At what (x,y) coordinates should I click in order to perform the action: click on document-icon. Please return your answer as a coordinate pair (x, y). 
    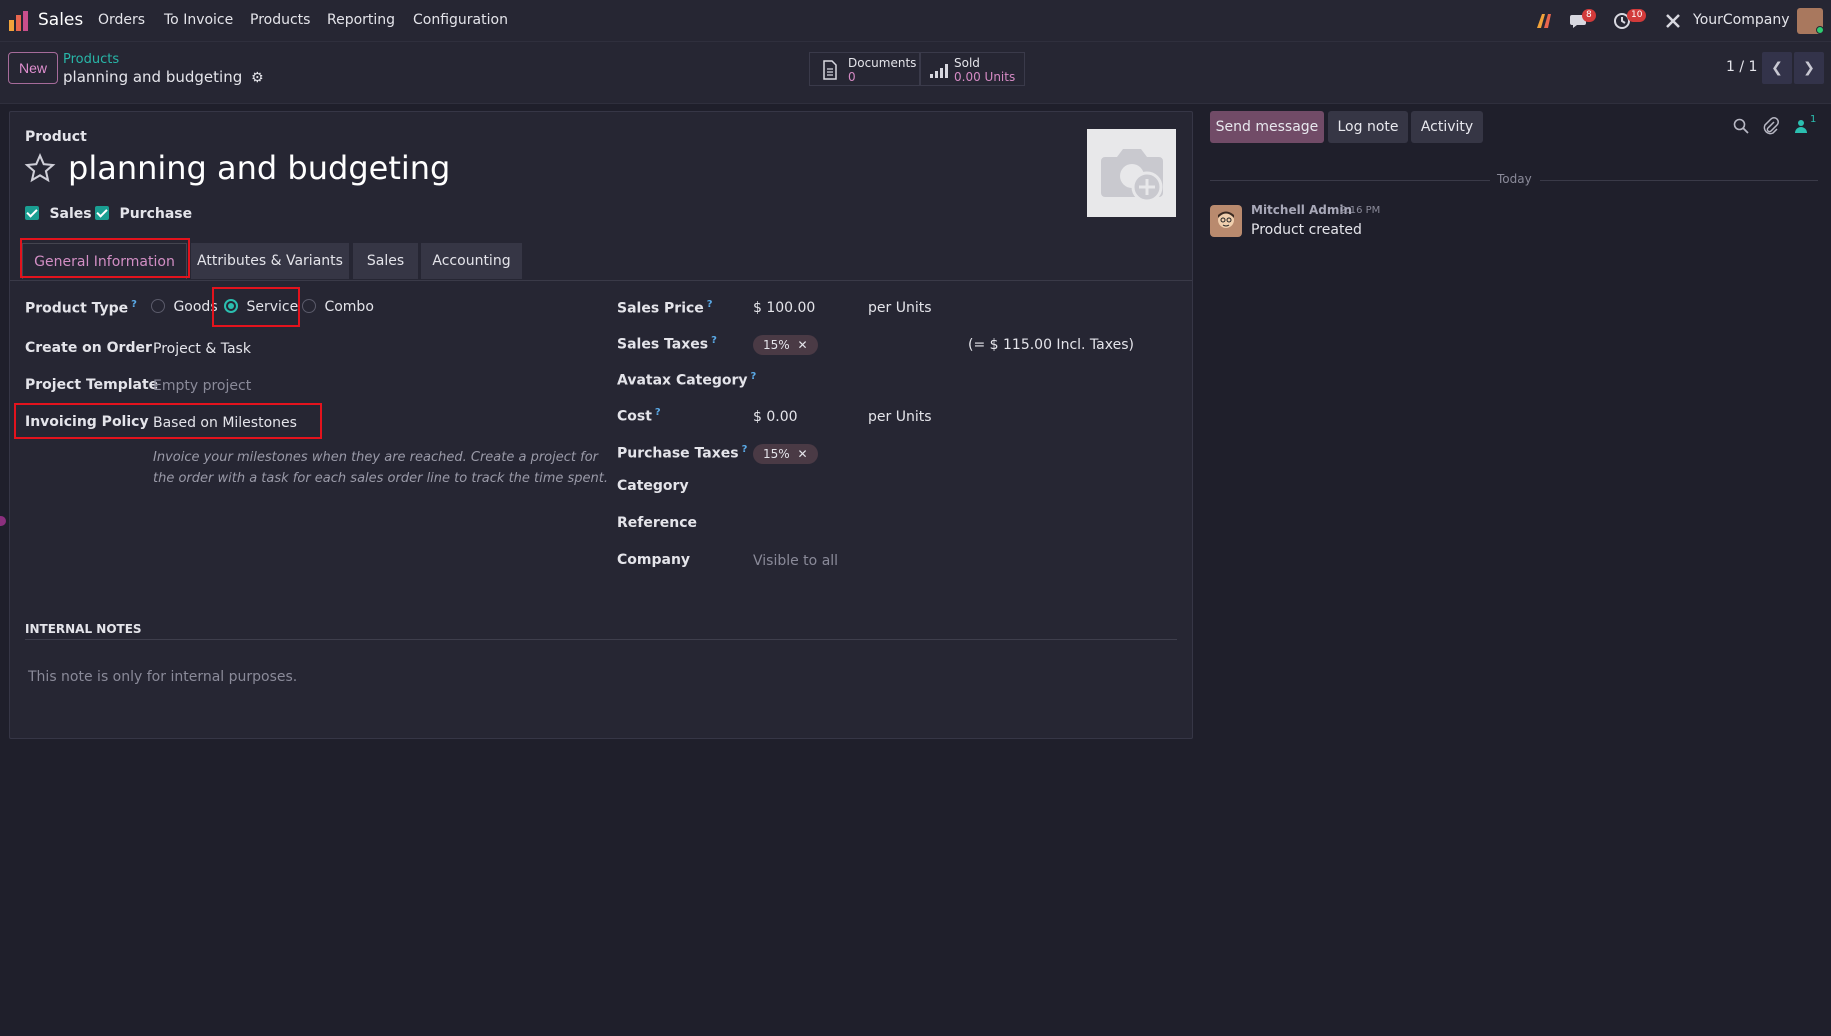
    Looking at the image, I should click on (830, 70).